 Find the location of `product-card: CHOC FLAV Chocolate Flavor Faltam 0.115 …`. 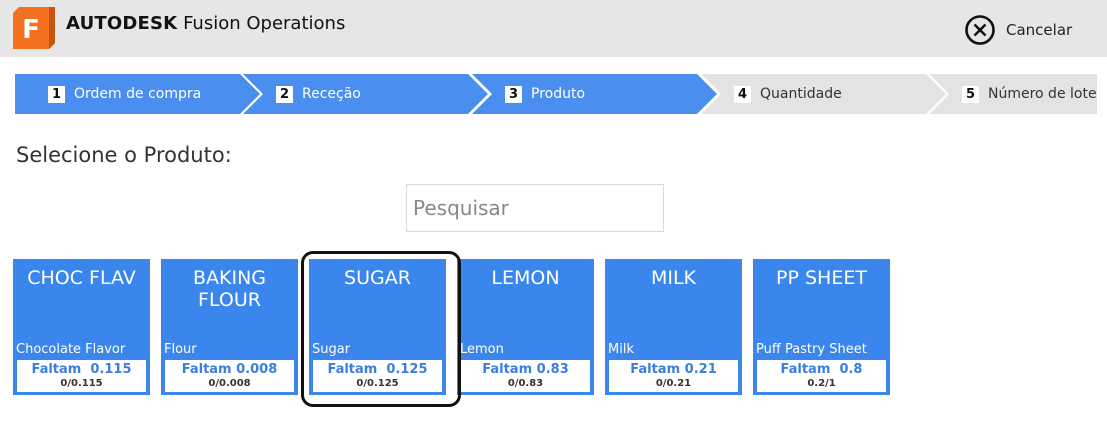

product-card: CHOC FLAV Chocolate Flavor Faltam 0.115 … is located at coordinates (81, 327).